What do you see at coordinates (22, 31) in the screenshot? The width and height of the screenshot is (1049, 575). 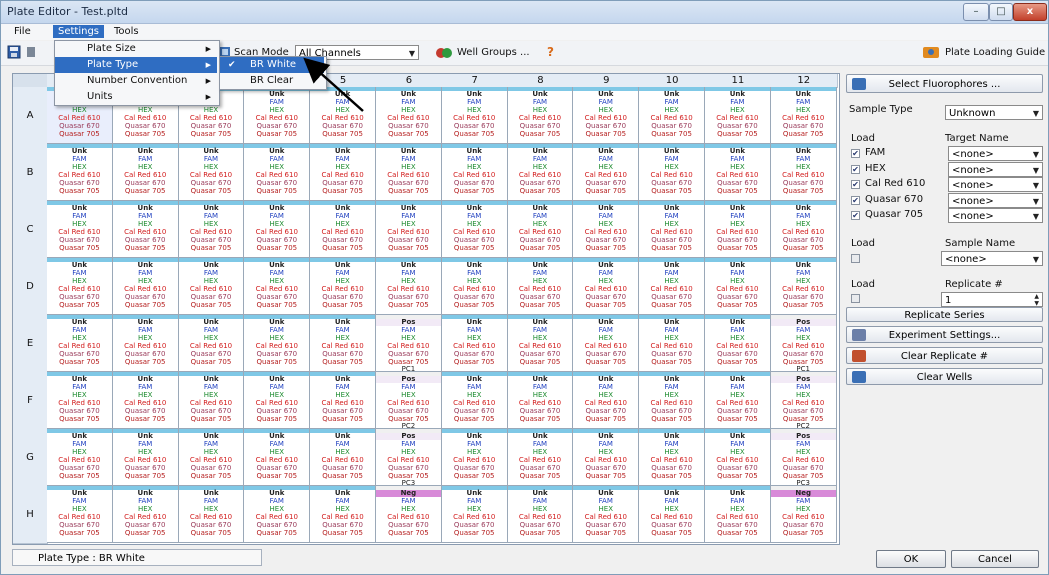 I see `menu-file: File` at bounding box center [22, 31].